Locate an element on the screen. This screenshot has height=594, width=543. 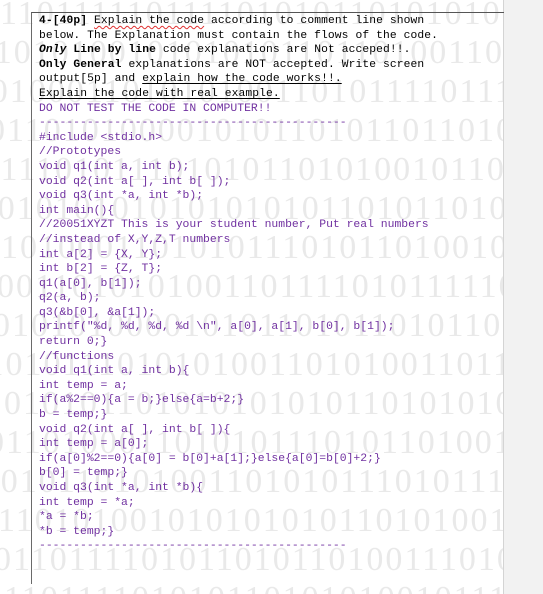
question-header-line: Explain the code with real example. is located at coordinates (271, 94).